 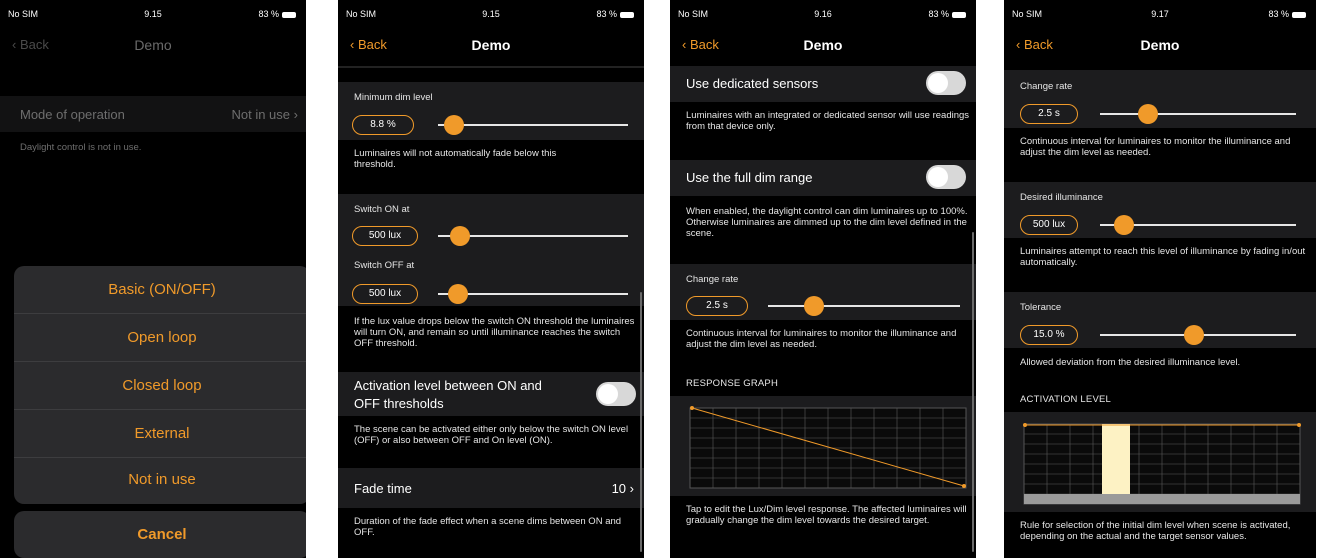 I want to click on sensors-toggle, so click(x=946, y=83).